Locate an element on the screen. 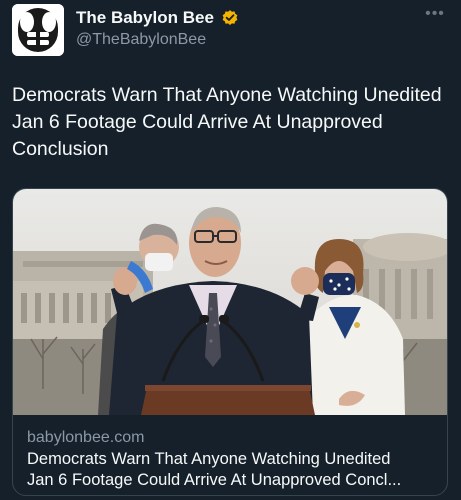 This screenshot has width=461, height=500. tweet-header: The Babylon Bee @TheBabylonBee ••• is located at coordinates (230, 30).